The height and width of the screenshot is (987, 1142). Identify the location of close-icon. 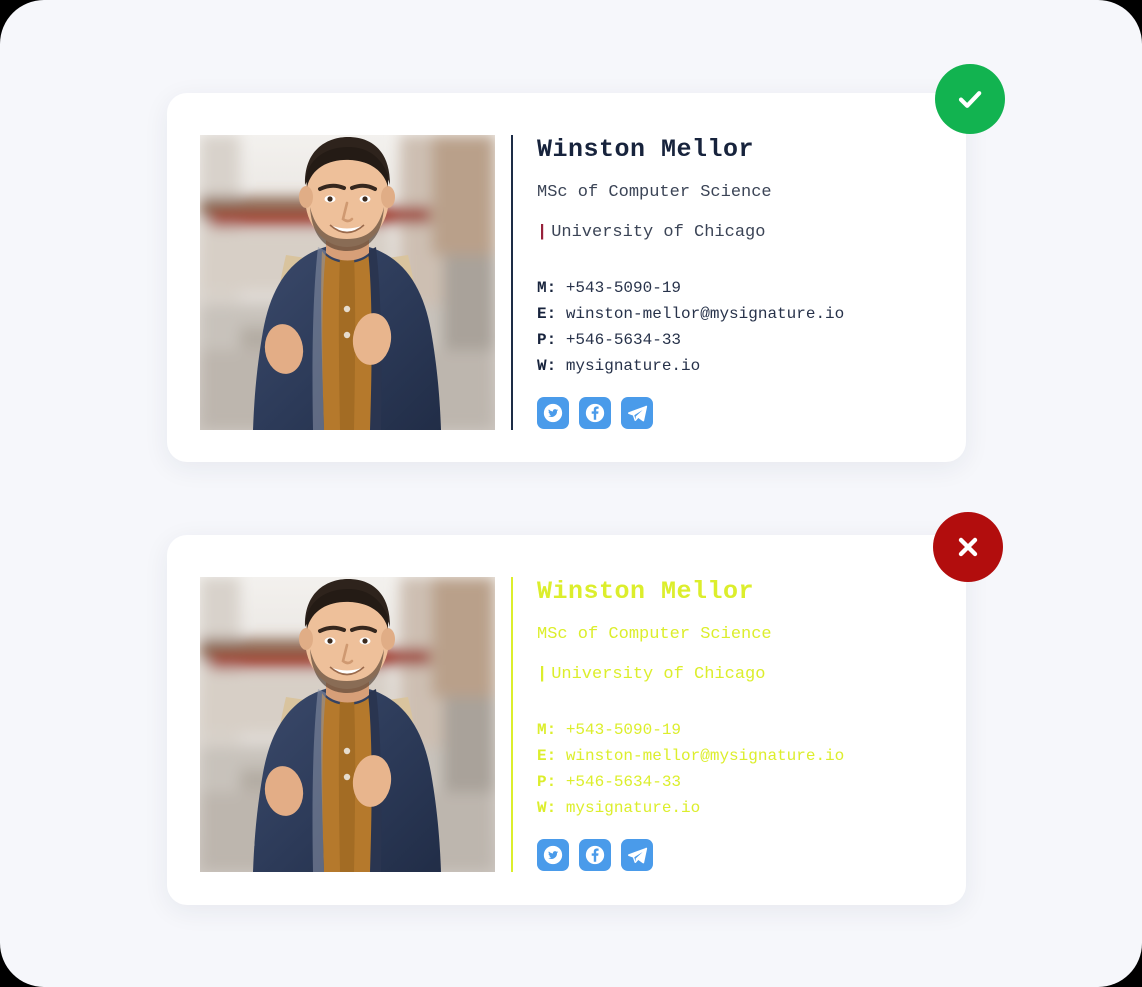
(968, 547).